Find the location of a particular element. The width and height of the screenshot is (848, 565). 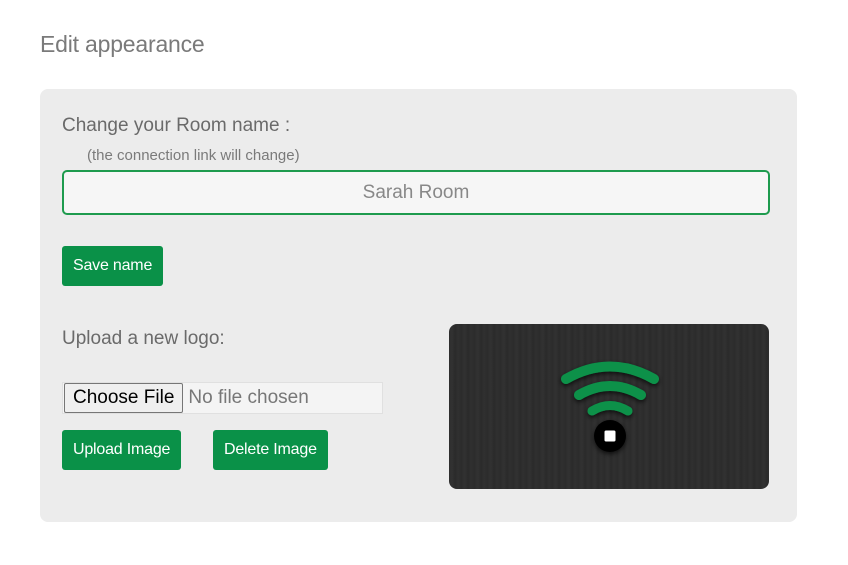

room-name-input is located at coordinates (416, 192).